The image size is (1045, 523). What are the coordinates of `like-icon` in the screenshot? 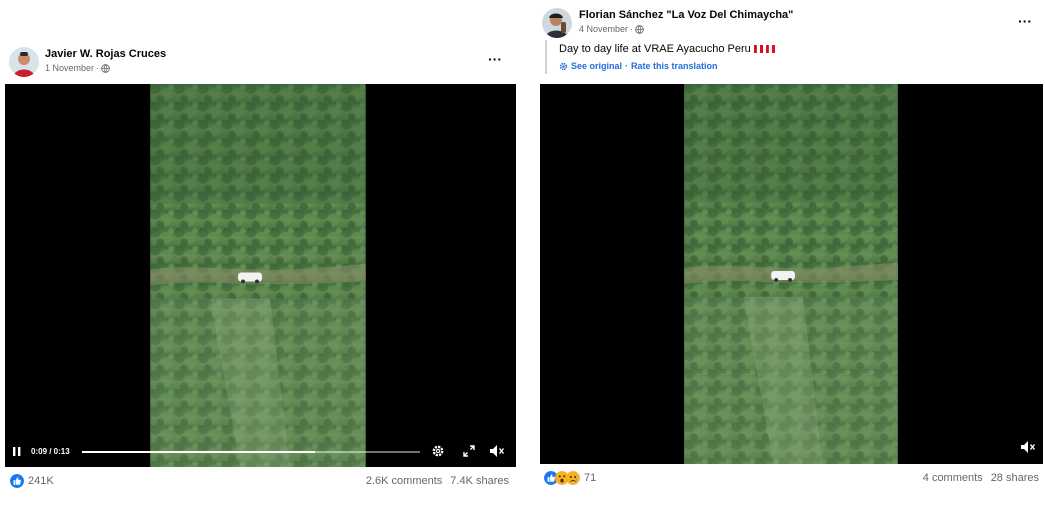 It's located at (17, 481).